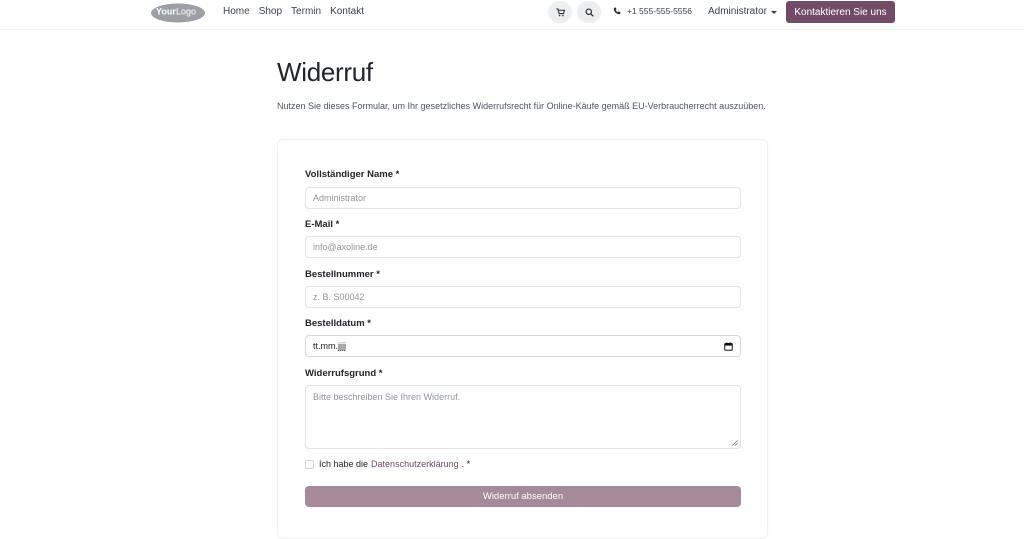  I want to click on order-date-value: tt.mm.jjjj, so click(329, 346).